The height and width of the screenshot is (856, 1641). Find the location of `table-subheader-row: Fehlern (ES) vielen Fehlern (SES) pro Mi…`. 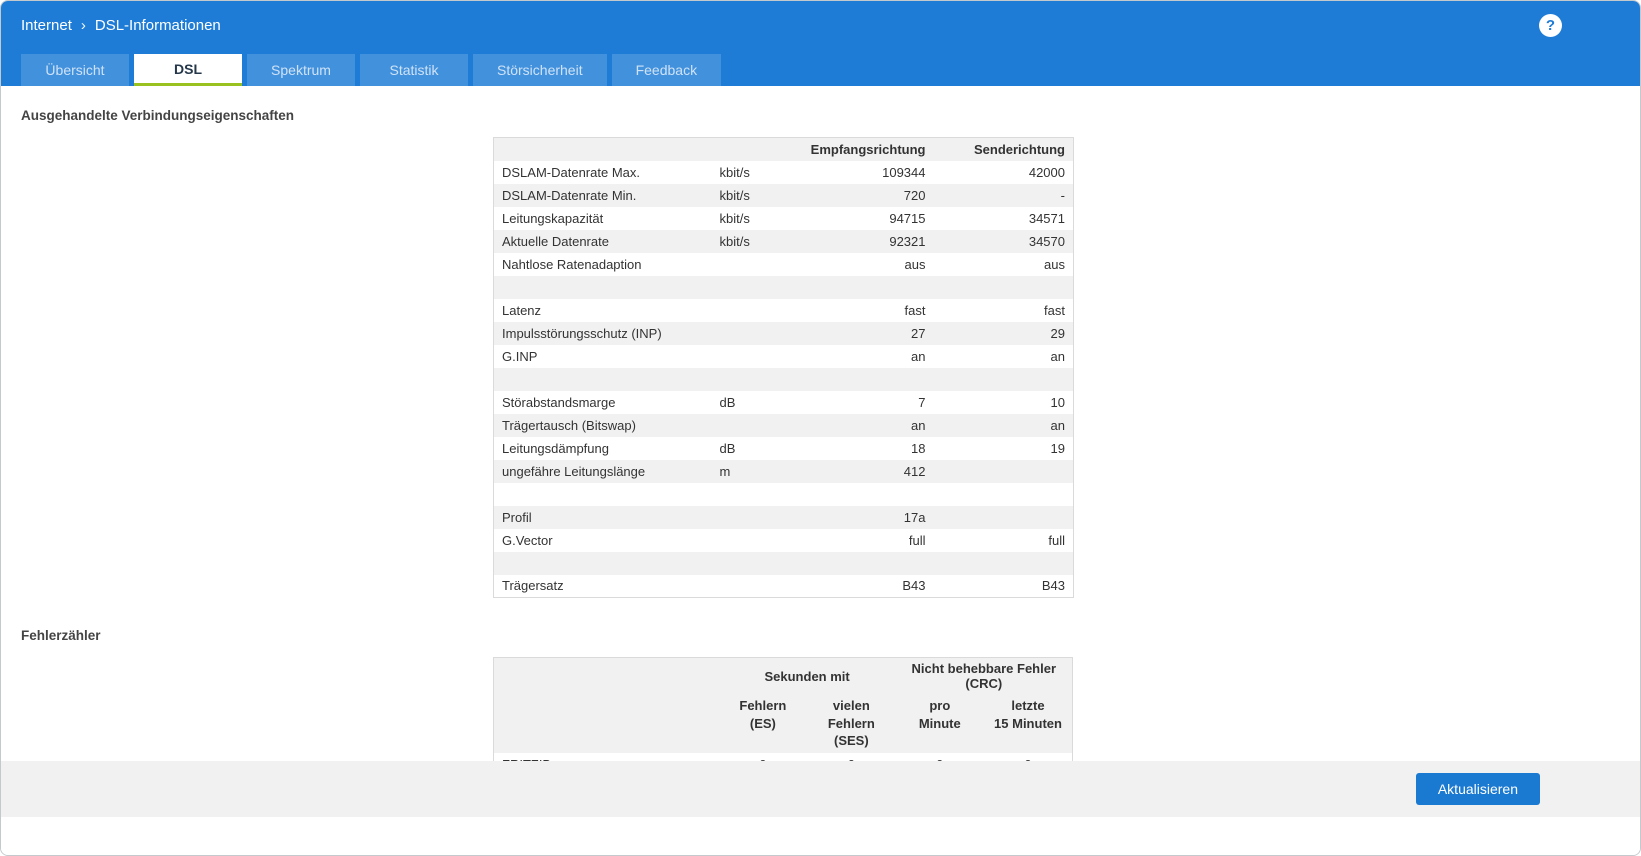

table-subheader-row: Fehlern (ES) vielen Fehlern (SES) pro Mi… is located at coordinates (783, 723).